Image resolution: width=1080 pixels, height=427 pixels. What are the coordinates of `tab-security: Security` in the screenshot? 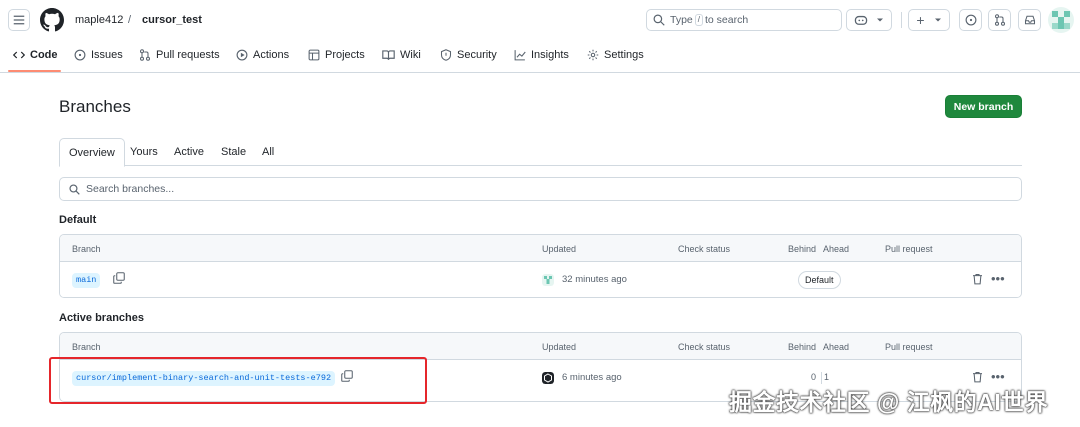 It's located at (468, 55).